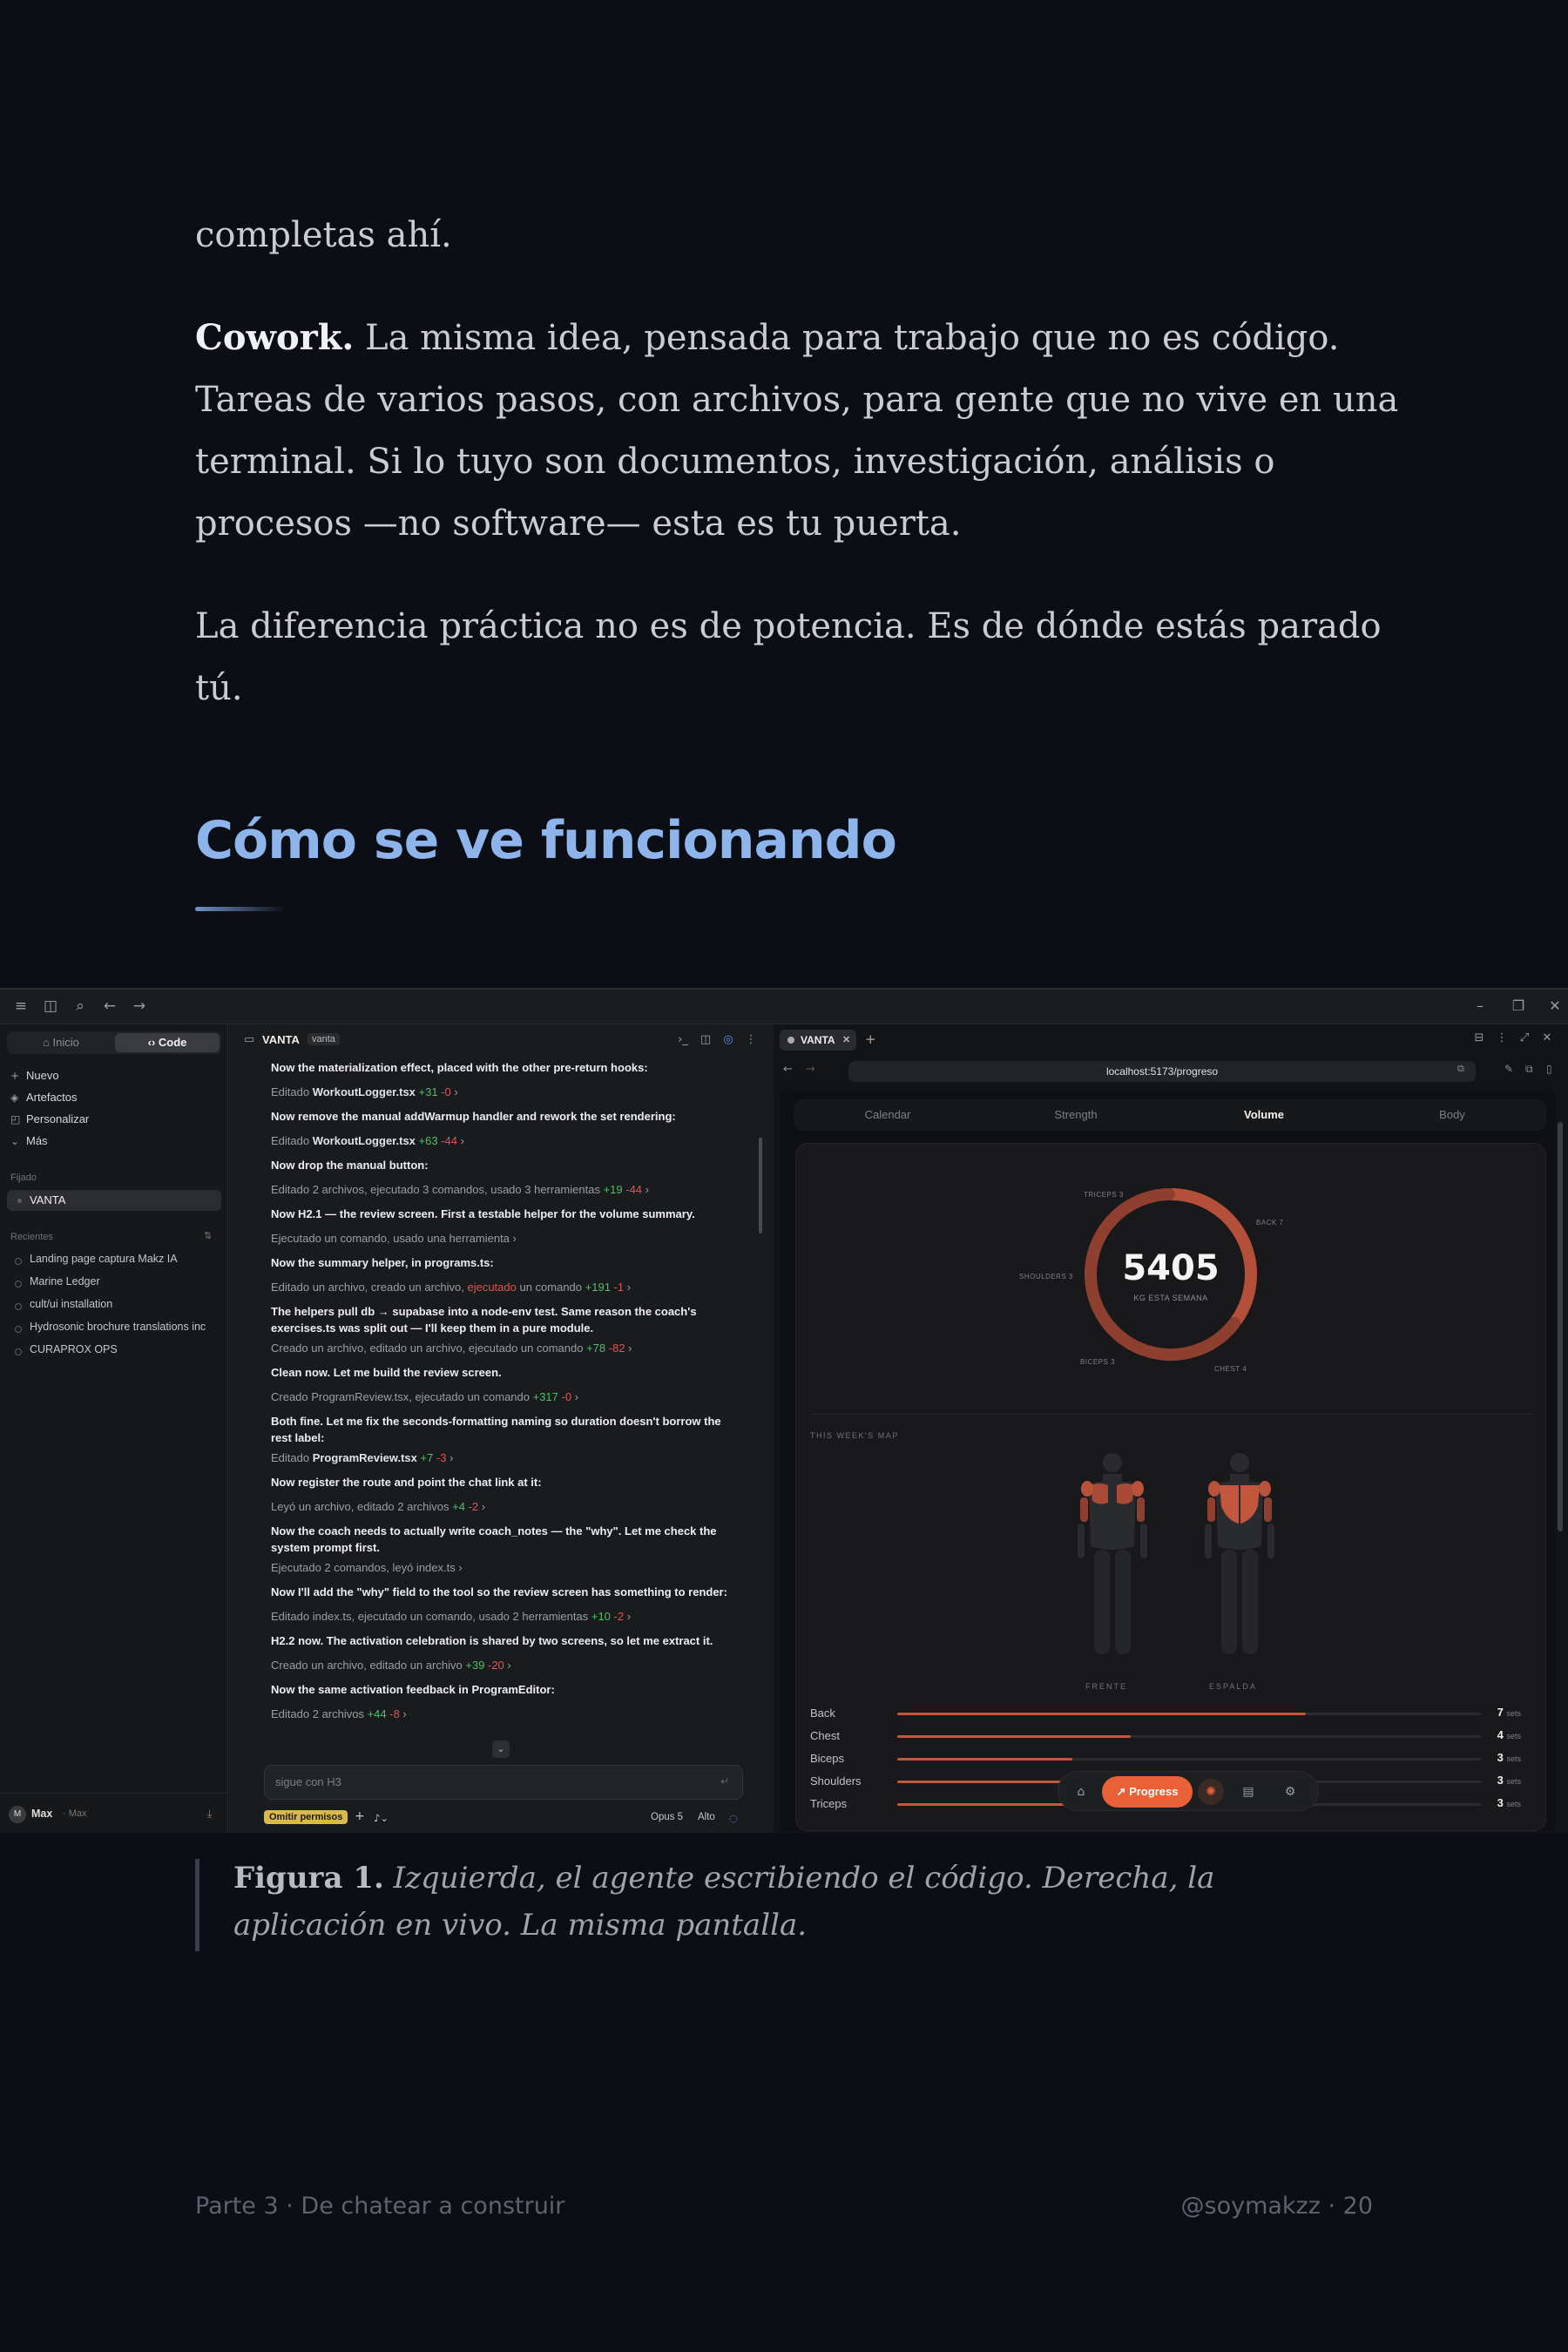  I want to click on effort-selector: Alto, so click(706, 1817).